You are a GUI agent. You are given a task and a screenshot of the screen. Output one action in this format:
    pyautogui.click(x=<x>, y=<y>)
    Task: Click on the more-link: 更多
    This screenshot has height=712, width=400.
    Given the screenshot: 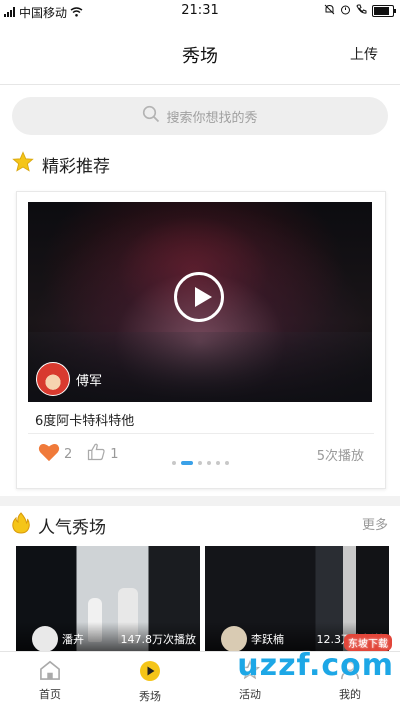 What is the action you would take?
    pyautogui.click(x=375, y=523)
    